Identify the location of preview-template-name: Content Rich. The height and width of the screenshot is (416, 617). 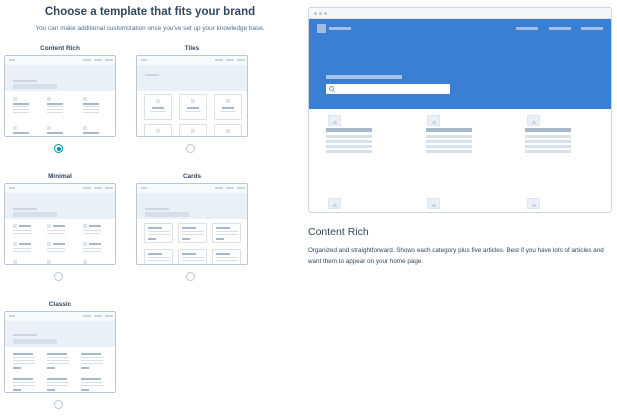
(338, 232).